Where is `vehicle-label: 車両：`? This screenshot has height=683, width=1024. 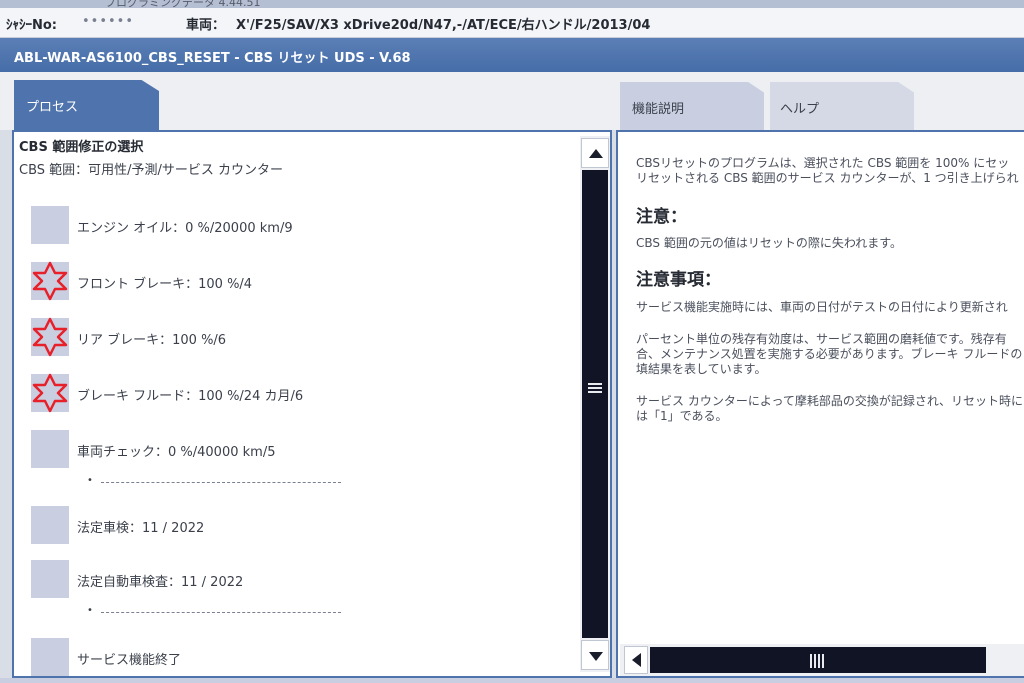 vehicle-label: 車両： is located at coordinates (206, 25).